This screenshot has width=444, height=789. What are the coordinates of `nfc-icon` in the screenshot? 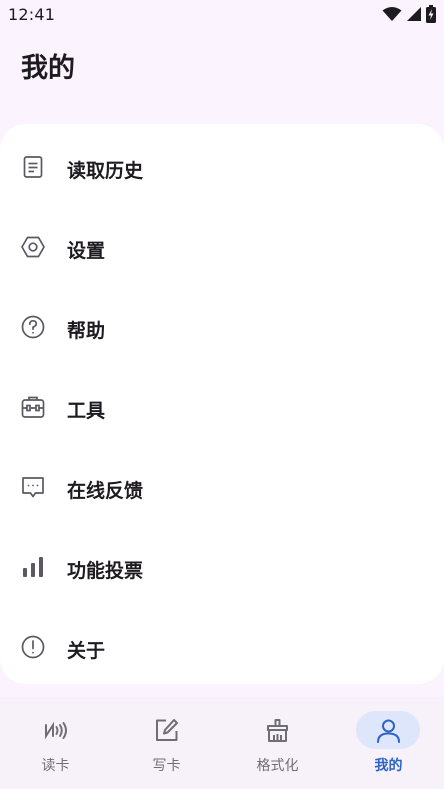 It's located at (55, 730).